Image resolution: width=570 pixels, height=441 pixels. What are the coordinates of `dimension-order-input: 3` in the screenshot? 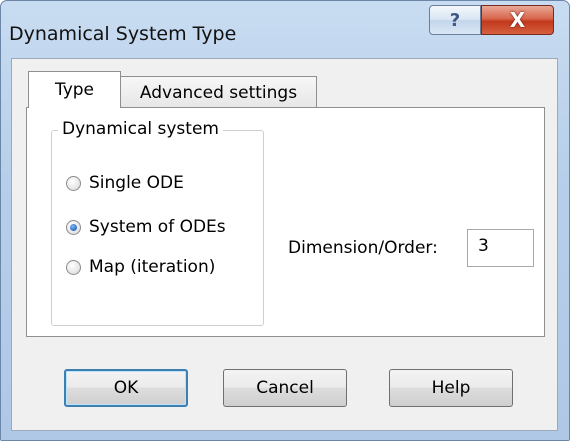 It's located at (500, 248).